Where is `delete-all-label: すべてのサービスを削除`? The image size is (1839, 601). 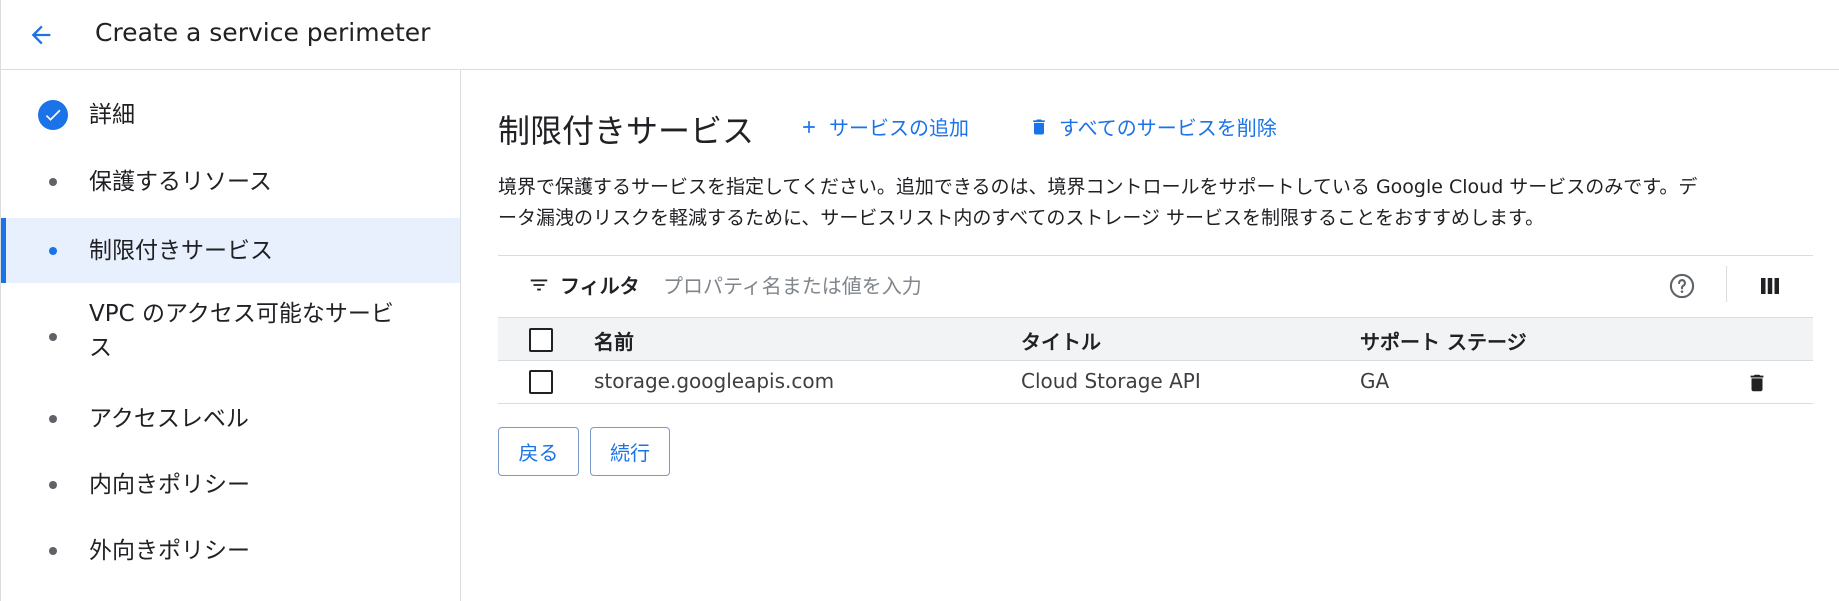 delete-all-label: すべてのサービスを削除 is located at coordinates (1168, 128).